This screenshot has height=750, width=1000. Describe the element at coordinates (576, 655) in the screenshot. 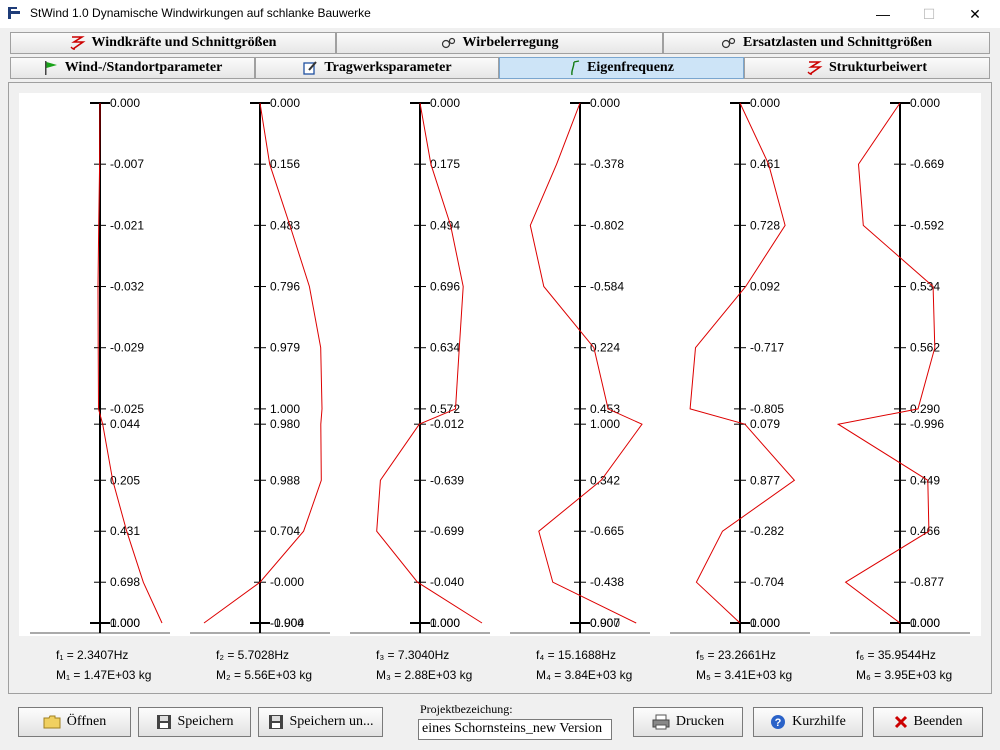

I see `frequency-label-4: f₄ = 15.1688Hz` at that location.